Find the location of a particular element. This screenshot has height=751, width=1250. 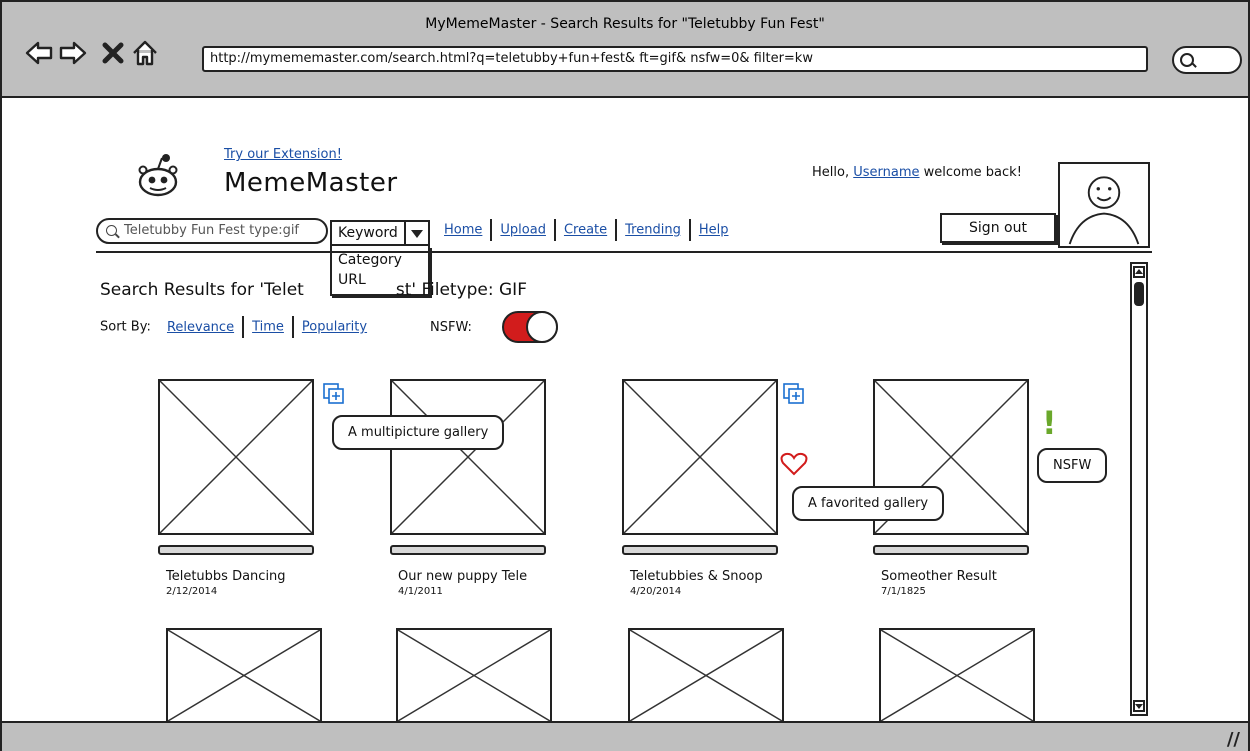

nsfw-toggle is located at coordinates (530, 327).